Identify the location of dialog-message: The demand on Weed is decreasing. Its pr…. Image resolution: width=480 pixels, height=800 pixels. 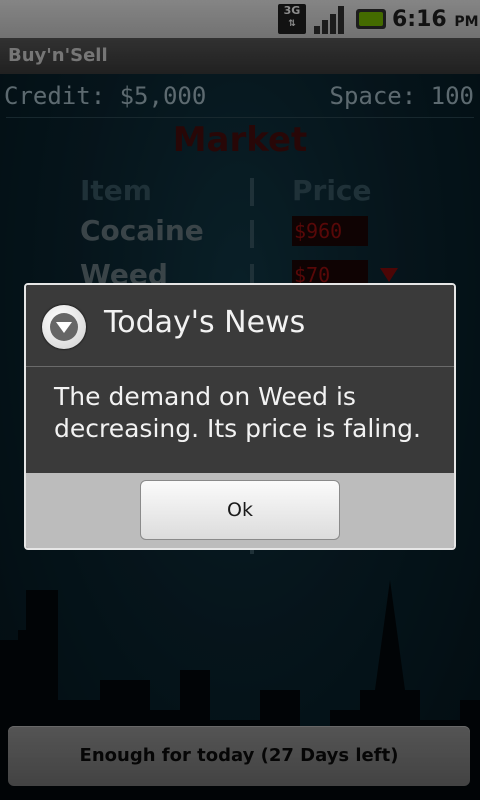
(237, 412).